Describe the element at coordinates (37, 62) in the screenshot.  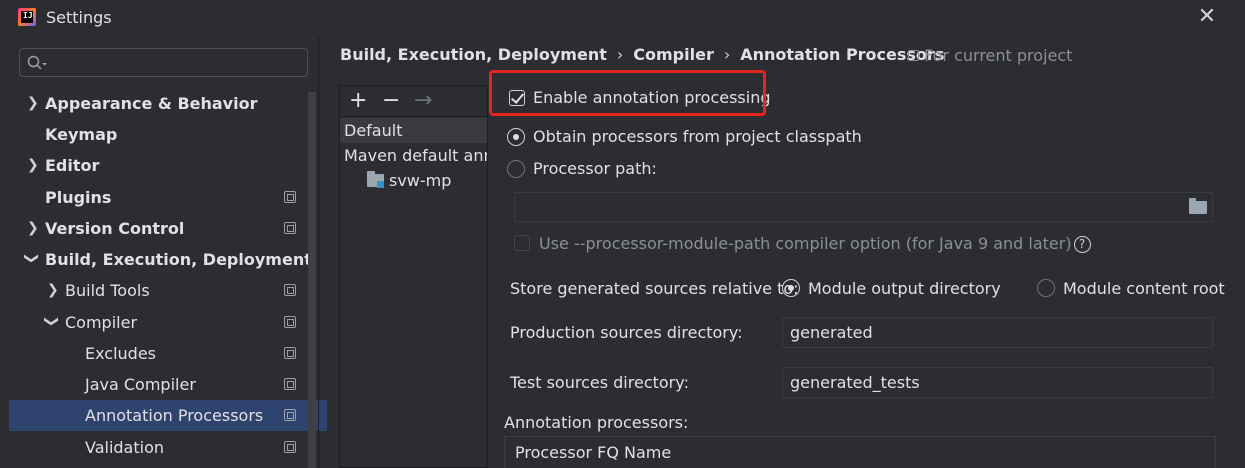
I see `search-icon` at that location.